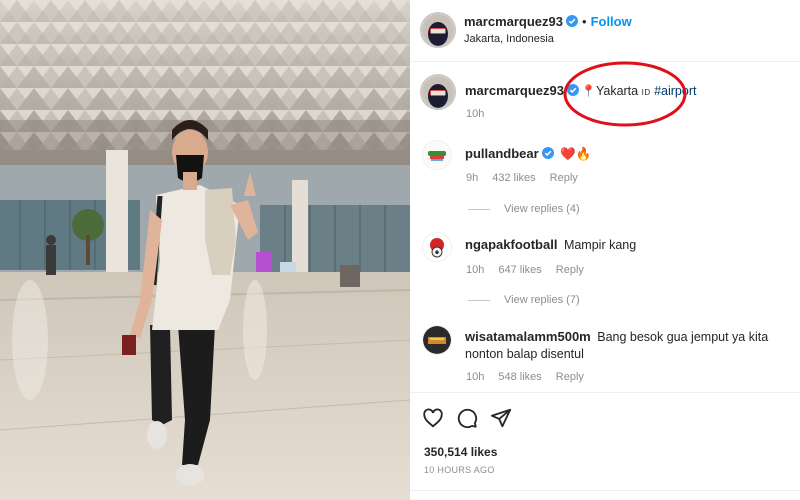  Describe the element at coordinates (611, 21) in the screenshot. I see `follow-button: Follow` at that location.